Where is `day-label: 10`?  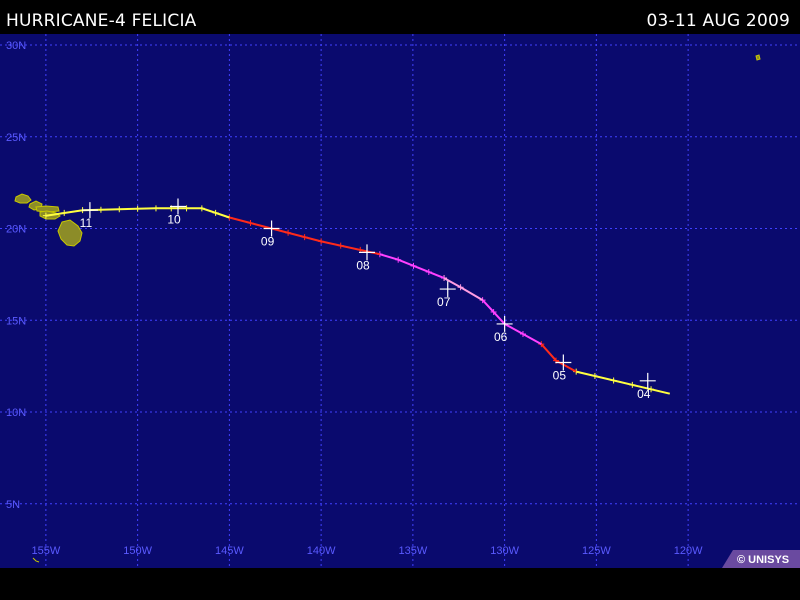 day-label: 10 is located at coordinates (174, 219).